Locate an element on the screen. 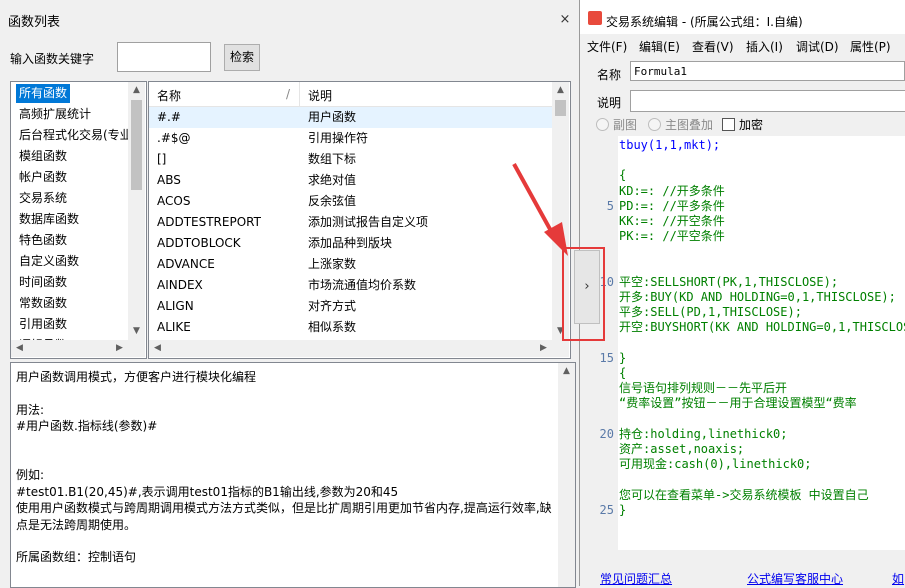 The image size is (905, 588). menu-properties: 属性(P) is located at coordinates (870, 46).